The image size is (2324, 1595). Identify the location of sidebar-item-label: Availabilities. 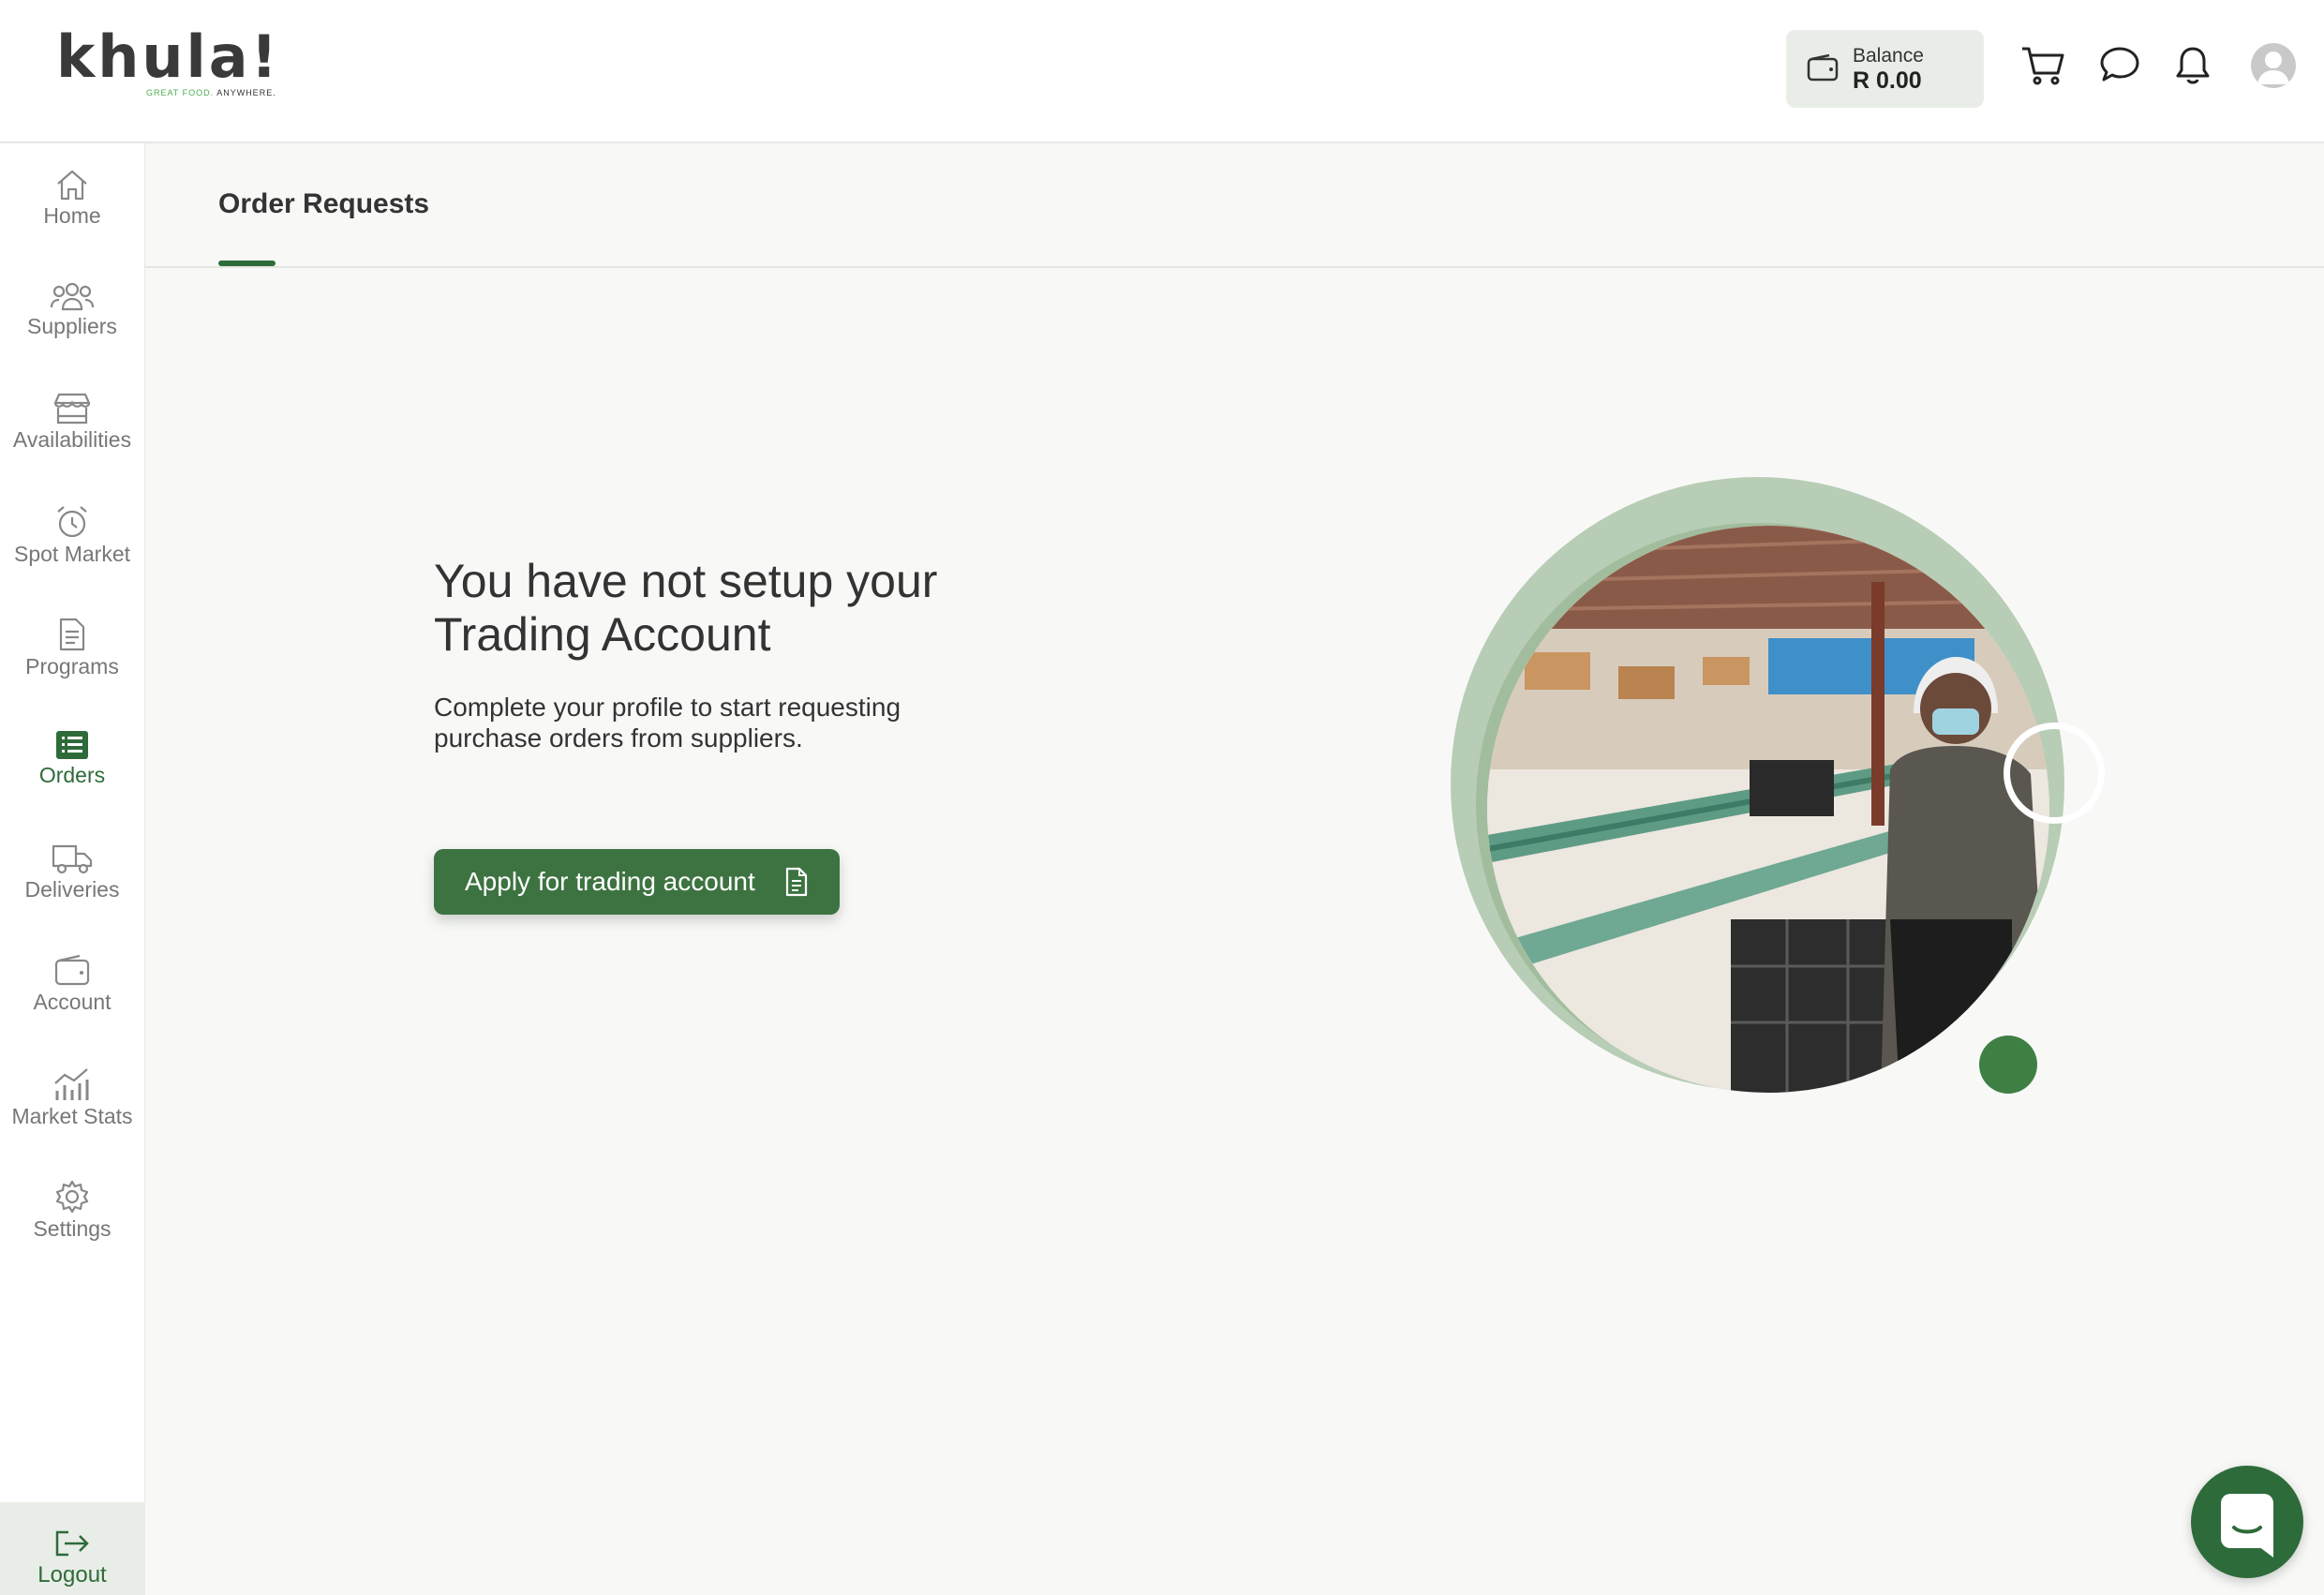
(72, 439).